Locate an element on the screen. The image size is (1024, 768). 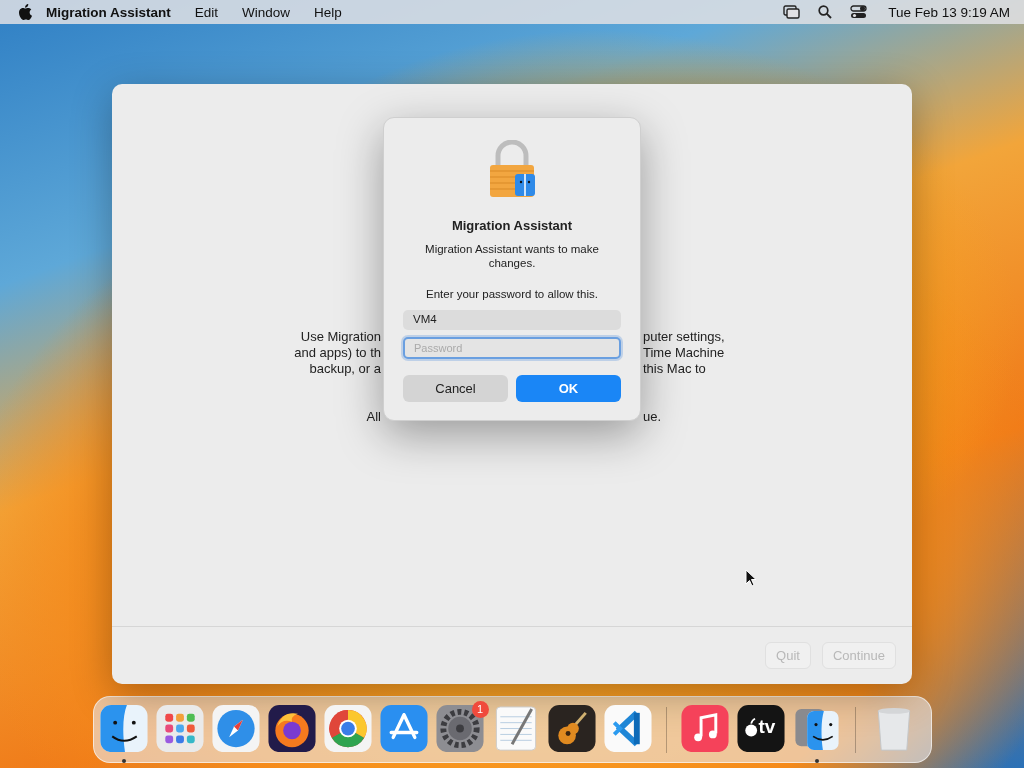
flame-globe-icon is located at coordinates (291, 729).